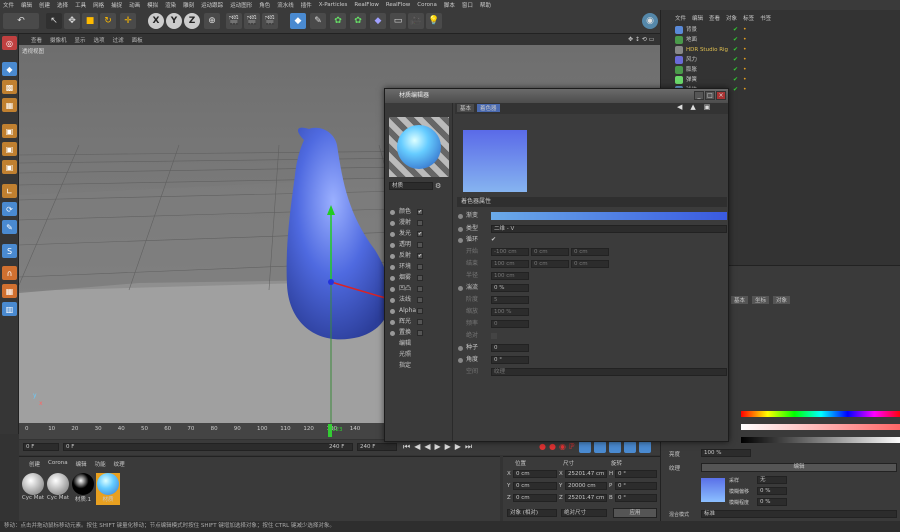 The height and width of the screenshot is (532, 900). I want to click on render-view-icon: 🎬, so click(252, 21).